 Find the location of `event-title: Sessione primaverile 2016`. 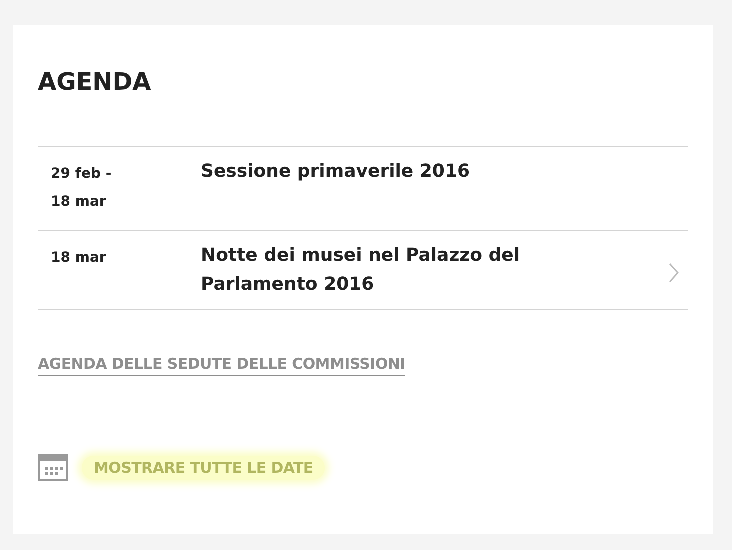

event-title: Sessione primaverile 2016 is located at coordinates (366, 171).